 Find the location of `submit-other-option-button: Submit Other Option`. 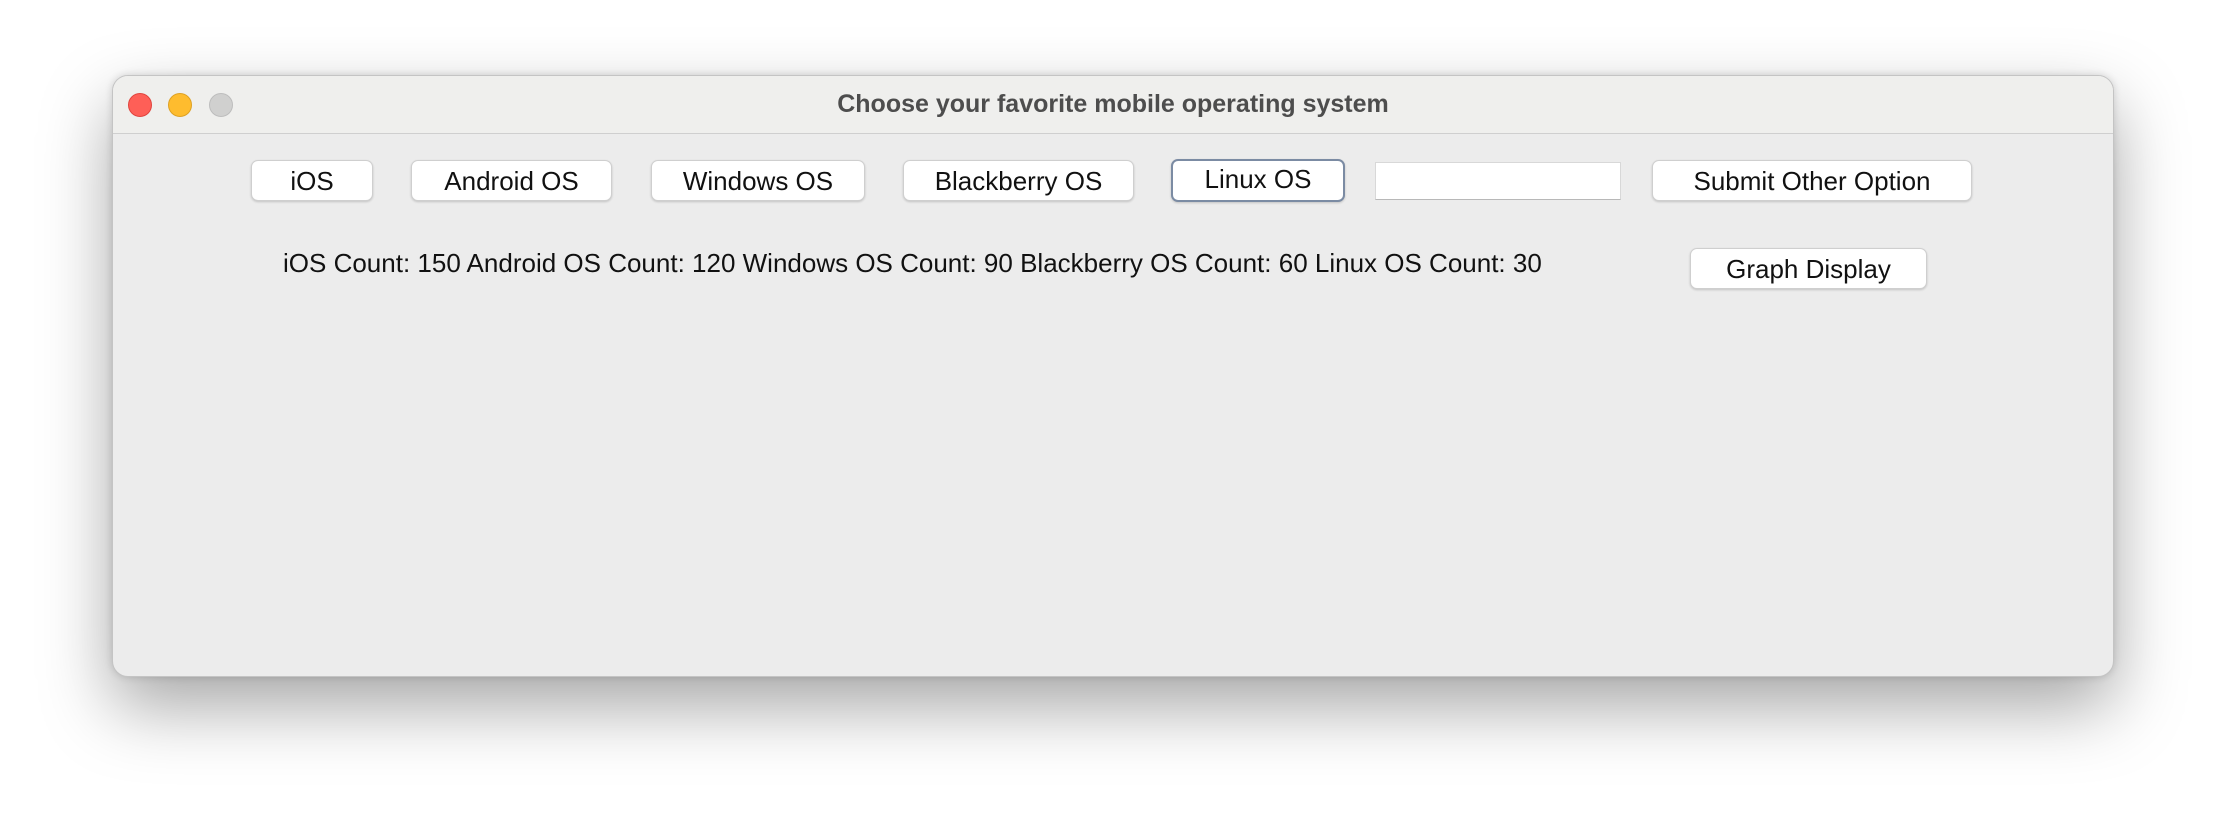

submit-other-option-button: Submit Other Option is located at coordinates (1812, 180).